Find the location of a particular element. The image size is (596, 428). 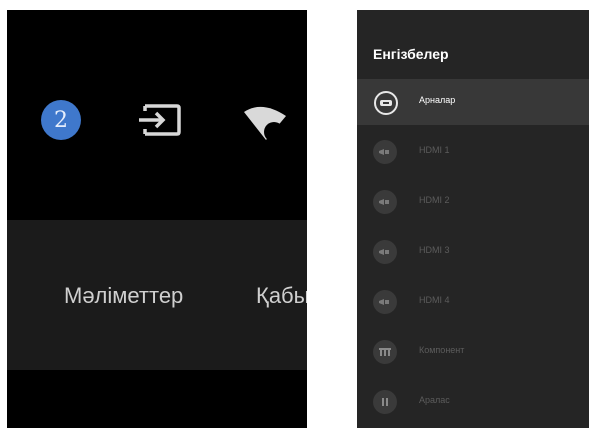

tab-partial: Қабы is located at coordinates (281, 296).